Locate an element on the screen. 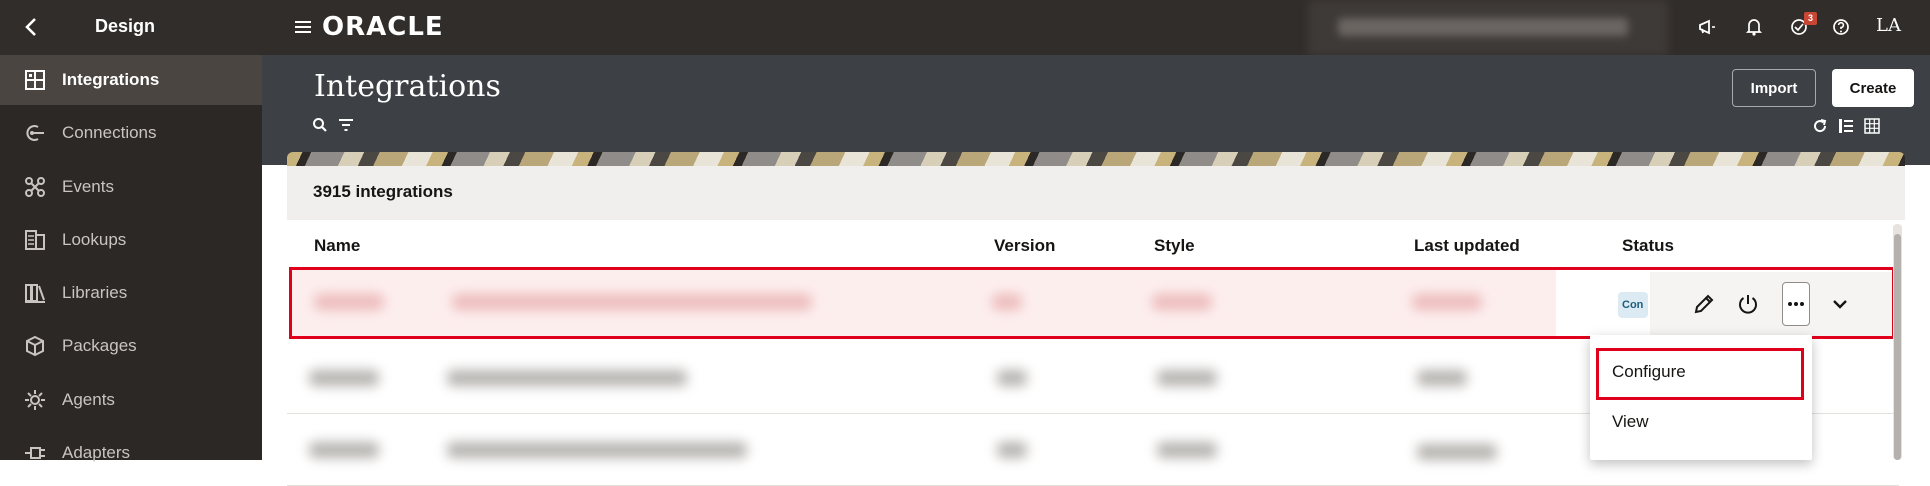 The width and height of the screenshot is (1930, 486). chevron-down-icon is located at coordinates (1840, 304).